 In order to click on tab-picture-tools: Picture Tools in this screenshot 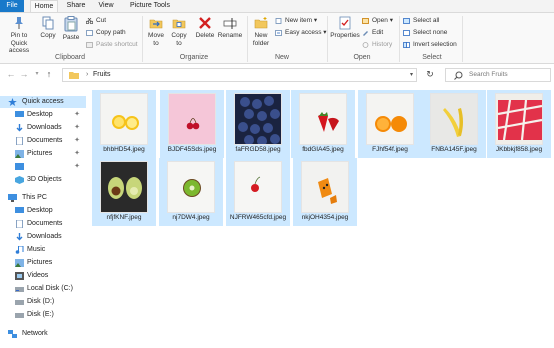, I will do `click(150, 6)`.